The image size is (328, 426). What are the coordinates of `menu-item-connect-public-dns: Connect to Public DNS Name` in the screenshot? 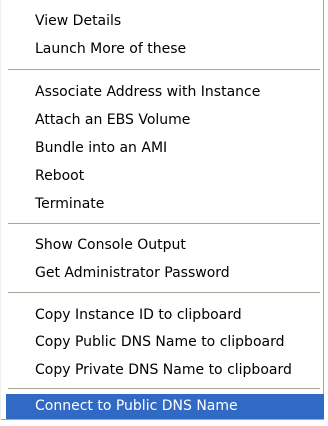 It's located at (165, 406).